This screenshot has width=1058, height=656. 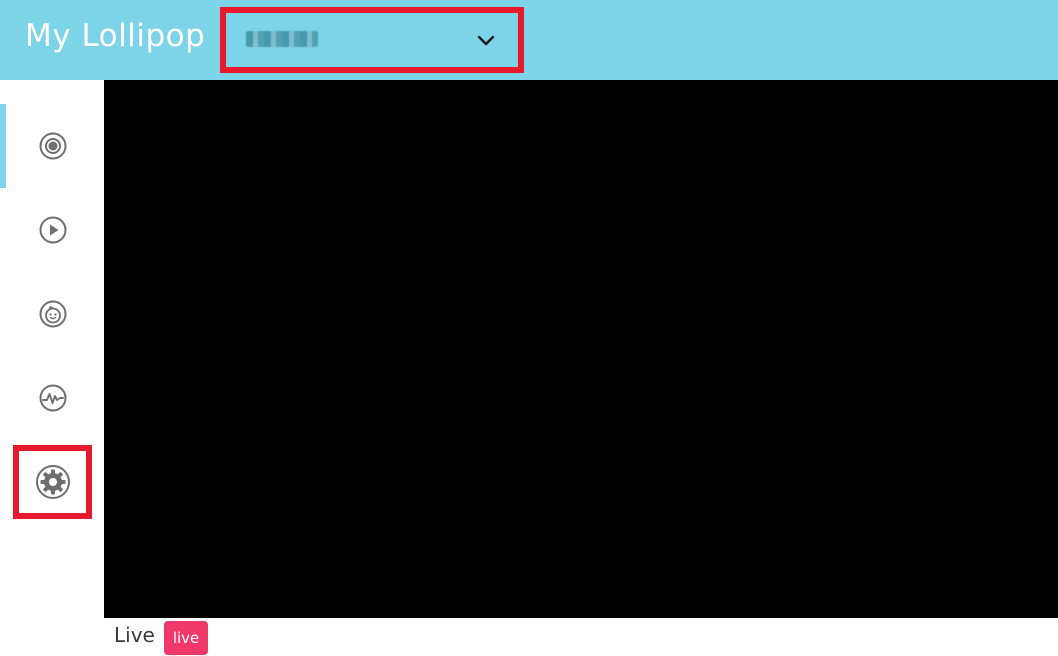 I want to click on sidebar-item-settings, so click(x=52, y=482).